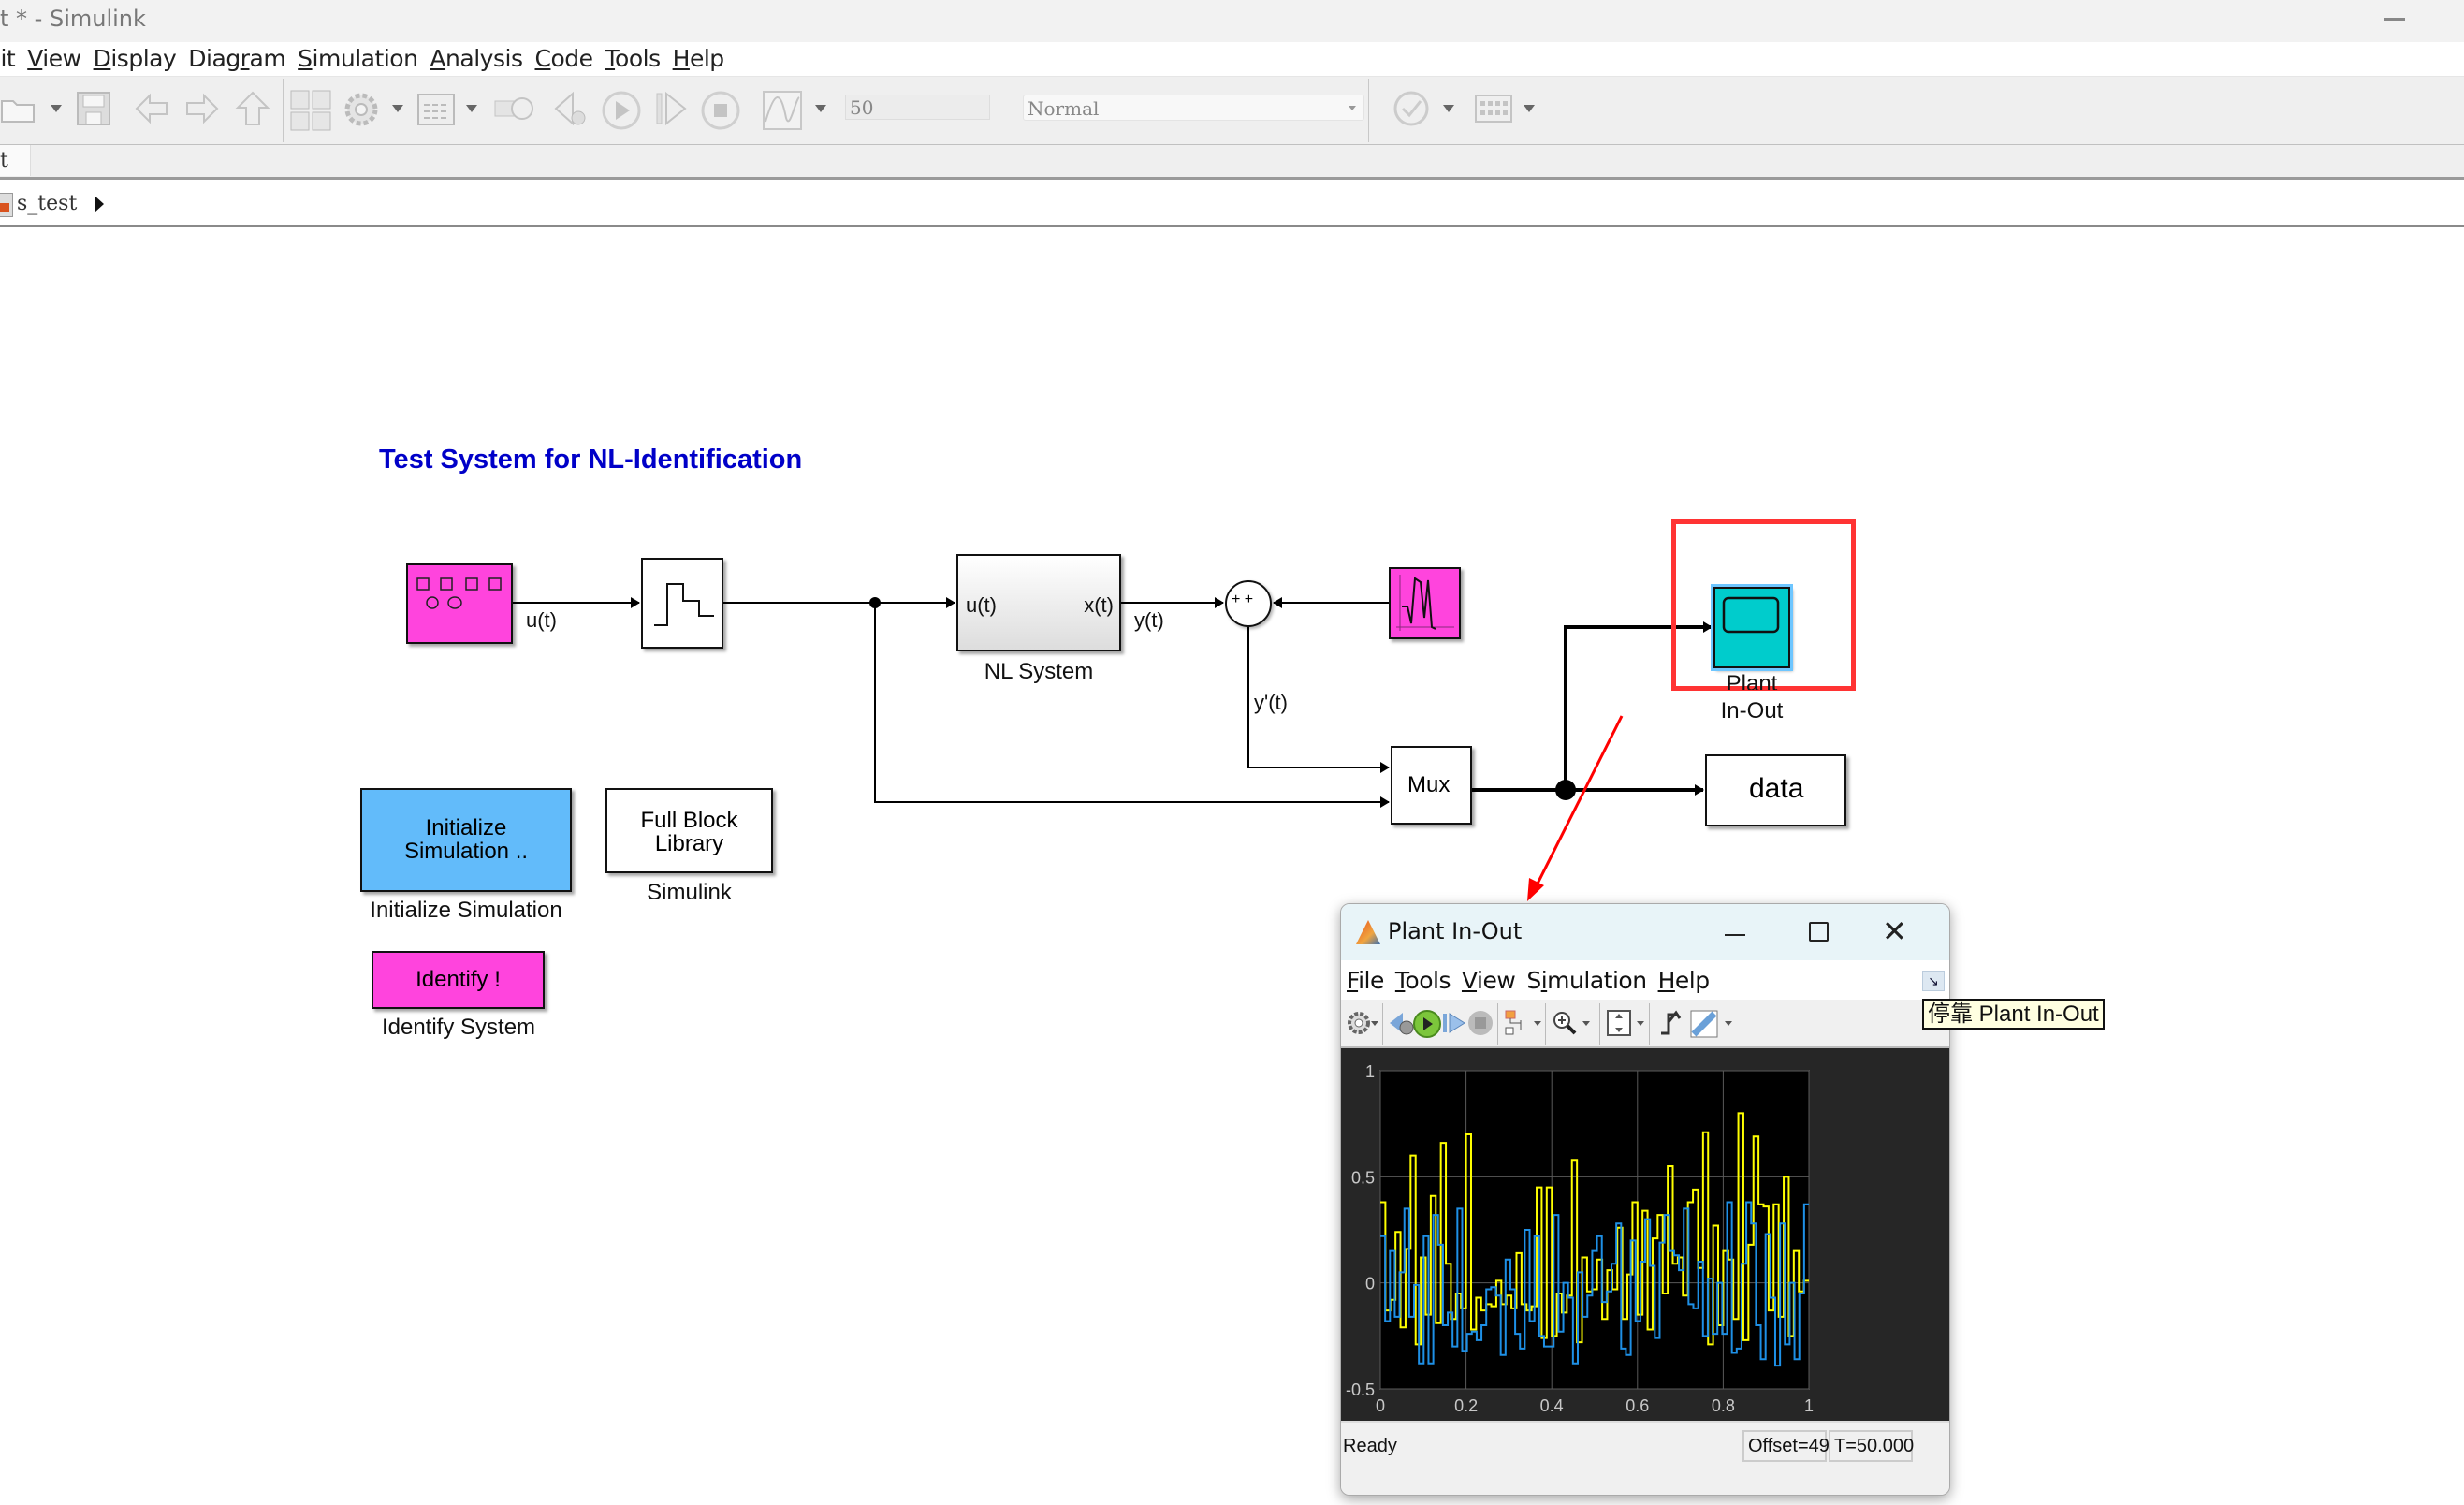 The width and height of the screenshot is (2464, 1505). I want to click on settings-gear-icon, so click(1359, 1023).